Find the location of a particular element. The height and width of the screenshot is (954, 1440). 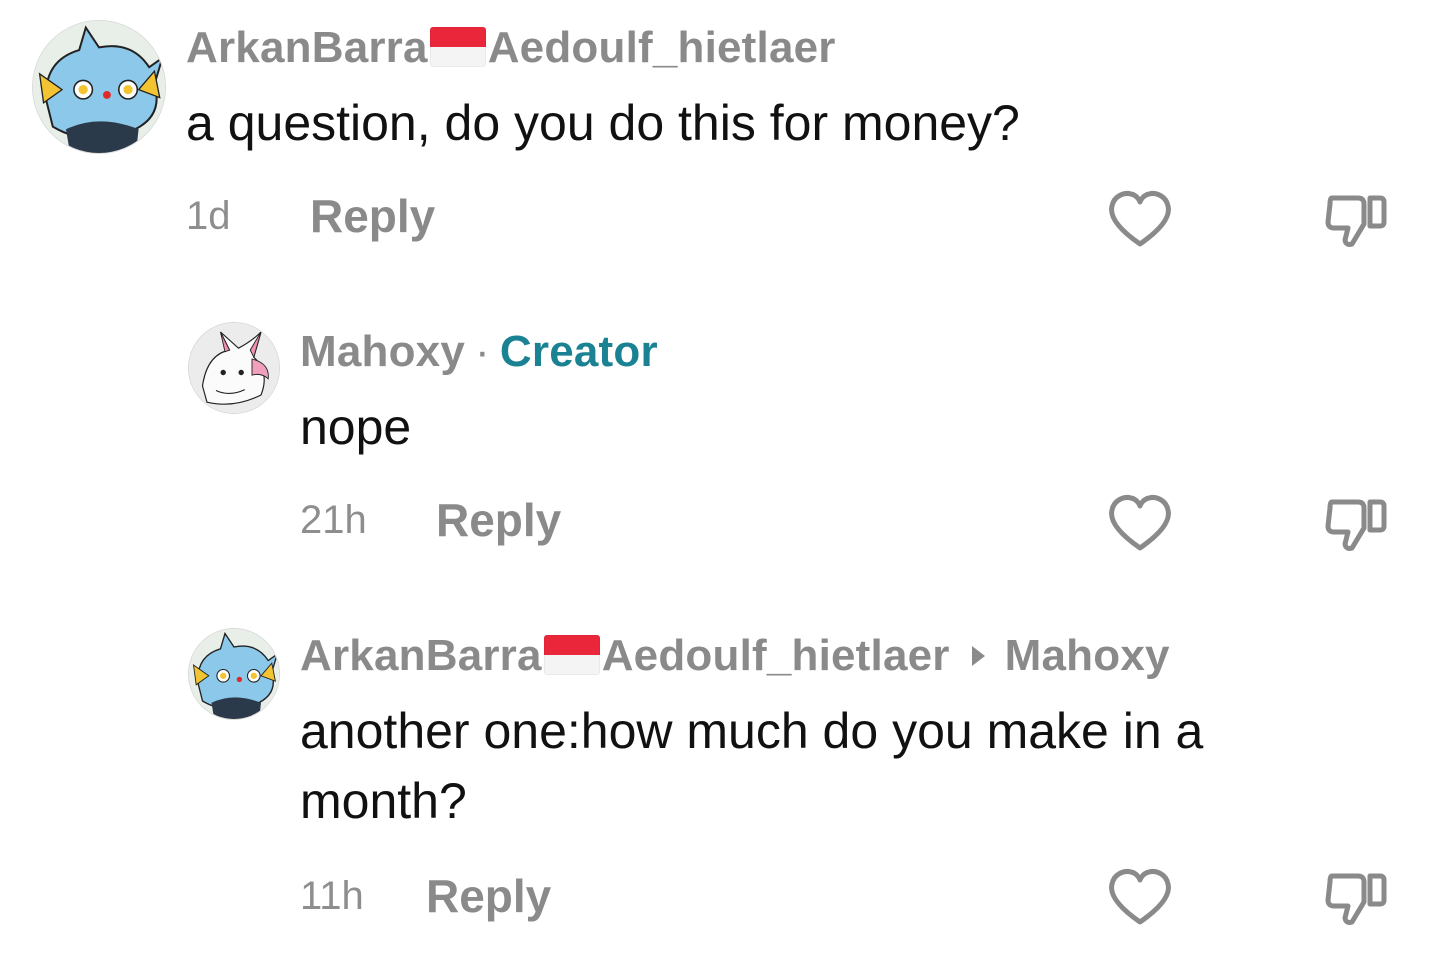

comment-text: a question, do you do this for money? is located at coordinates (603, 123).